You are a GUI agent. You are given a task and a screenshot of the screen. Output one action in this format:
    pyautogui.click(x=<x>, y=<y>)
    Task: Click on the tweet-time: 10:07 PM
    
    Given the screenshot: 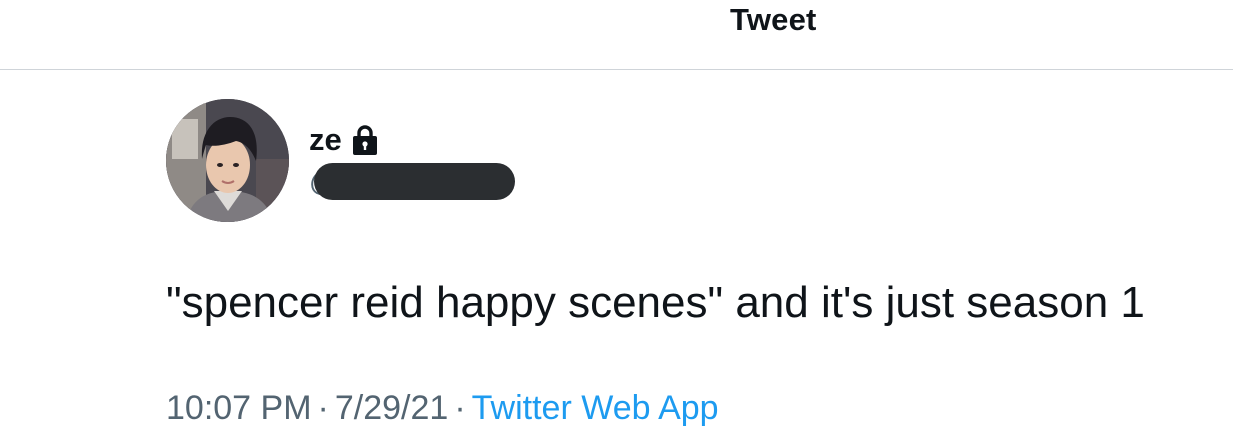 What is the action you would take?
    pyautogui.click(x=239, y=408)
    